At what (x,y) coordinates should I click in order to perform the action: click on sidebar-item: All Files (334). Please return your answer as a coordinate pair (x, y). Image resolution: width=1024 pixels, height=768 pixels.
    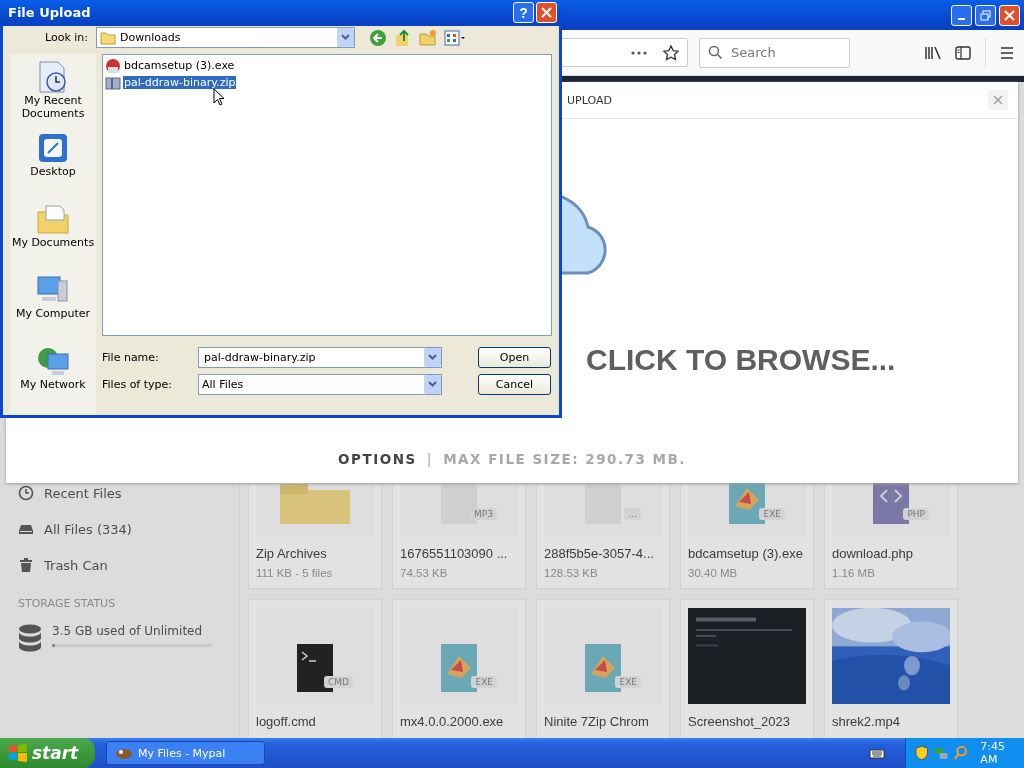
    Looking at the image, I should click on (88, 529).